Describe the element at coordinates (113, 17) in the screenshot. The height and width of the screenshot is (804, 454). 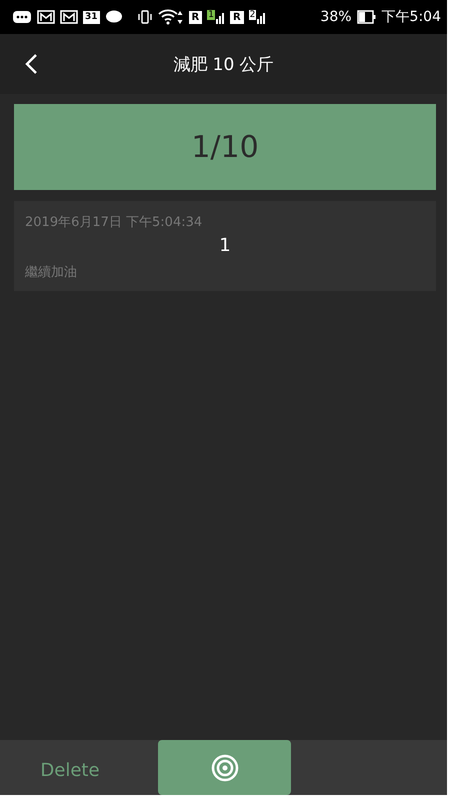
I see `chat-bubble-icon` at that location.